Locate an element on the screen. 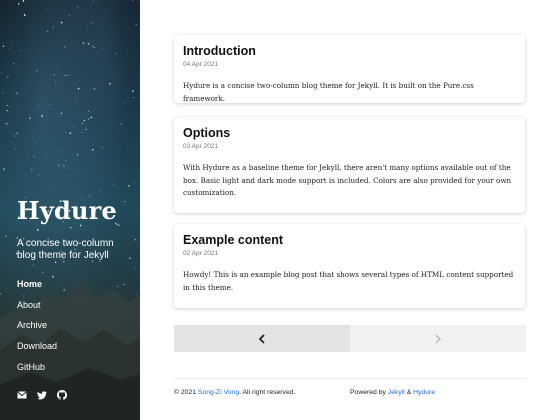 Image resolution: width=560 pixels, height=420 pixels. post-date: 04 Apr 2021 is located at coordinates (201, 64).